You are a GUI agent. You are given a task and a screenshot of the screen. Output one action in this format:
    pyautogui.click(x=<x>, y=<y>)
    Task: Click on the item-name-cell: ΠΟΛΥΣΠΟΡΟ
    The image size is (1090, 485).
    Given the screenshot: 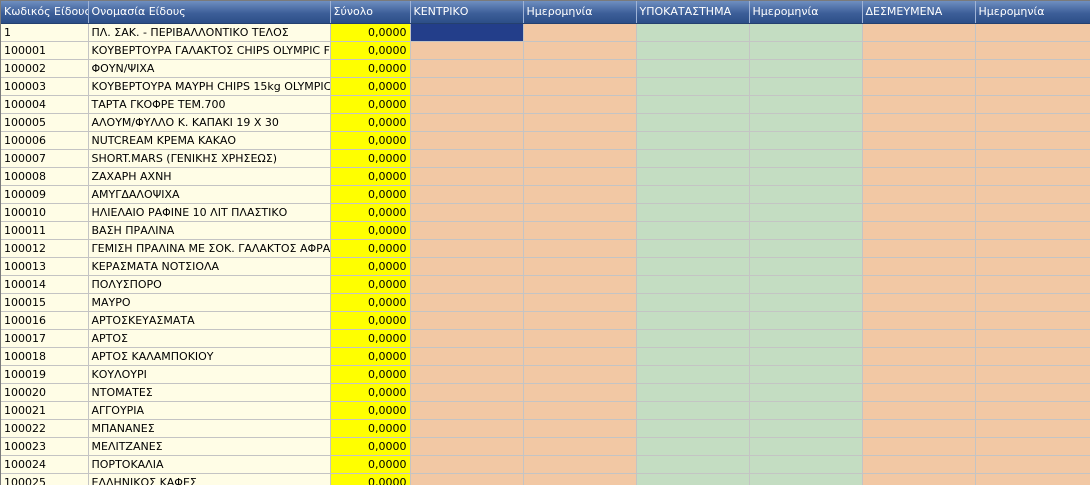 What is the action you would take?
    pyautogui.click(x=209, y=284)
    